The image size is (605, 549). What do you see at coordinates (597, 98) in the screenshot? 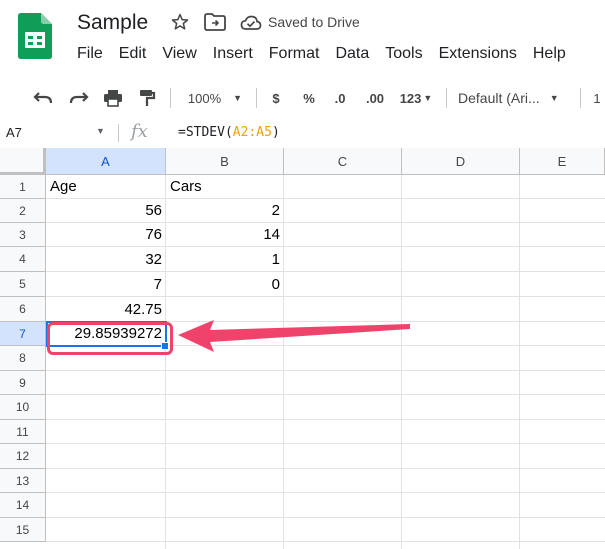
I see `font-size-input: 1` at bounding box center [597, 98].